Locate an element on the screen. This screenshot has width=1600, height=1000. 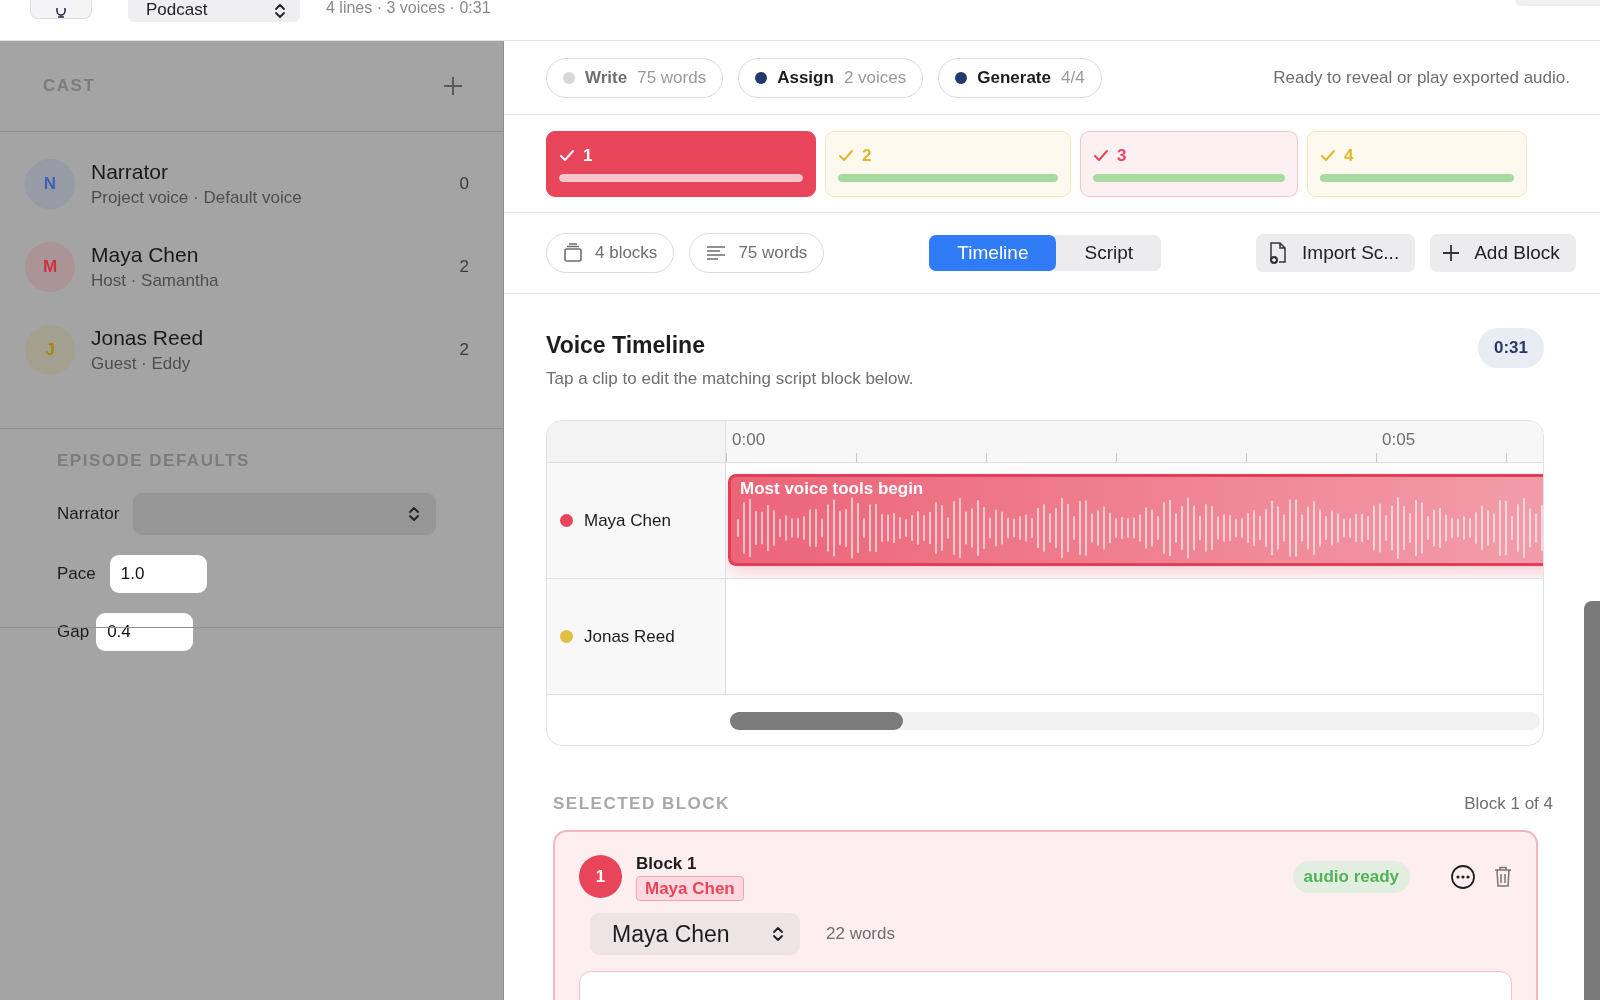
scrollbar-thumb is located at coordinates (816, 721).